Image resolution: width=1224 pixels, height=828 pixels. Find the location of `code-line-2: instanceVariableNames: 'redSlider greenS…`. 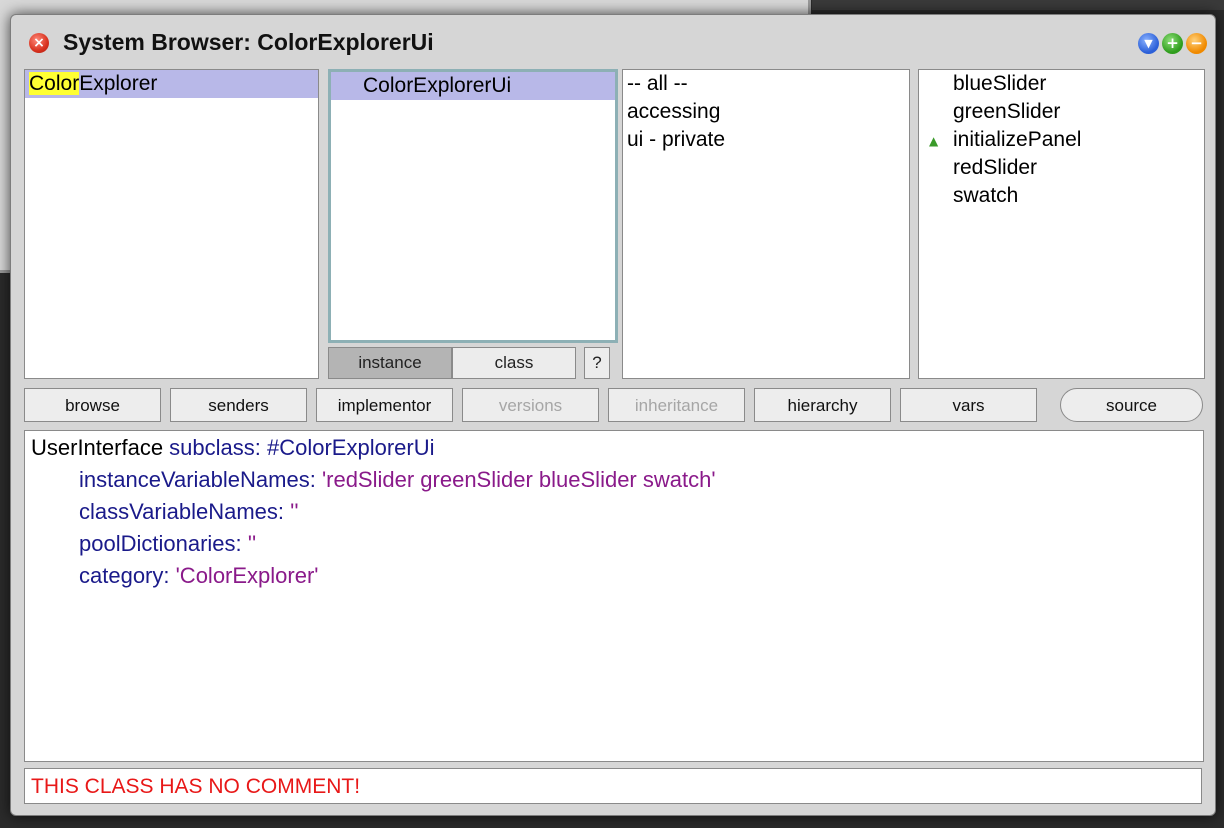

code-line-2: instanceVariableNames: 'redSlider greenS… is located at coordinates (397, 480).